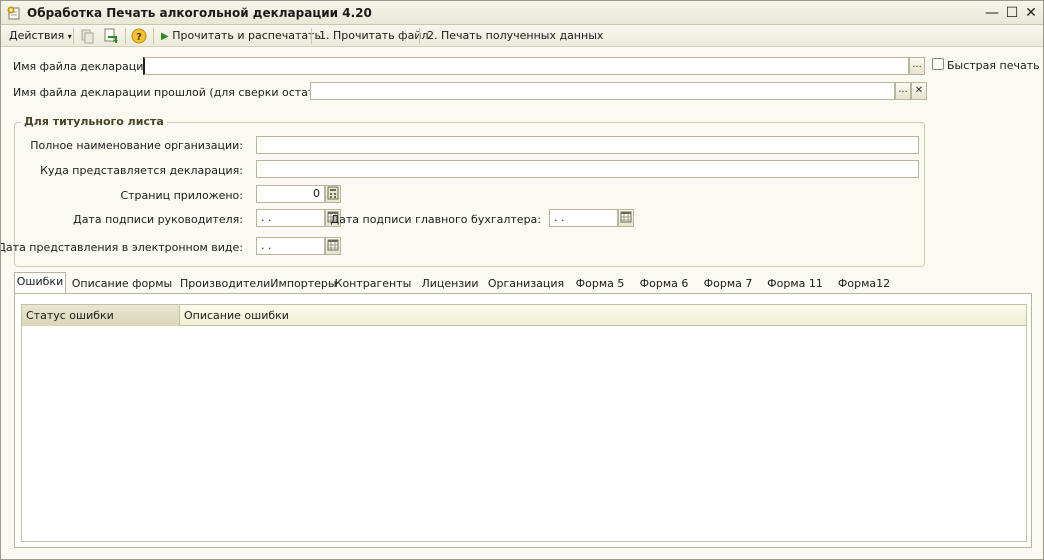 The image size is (1044, 560). Describe the element at coordinates (864, 285) in the screenshot. I see `tab-form-12: Форма12` at that location.